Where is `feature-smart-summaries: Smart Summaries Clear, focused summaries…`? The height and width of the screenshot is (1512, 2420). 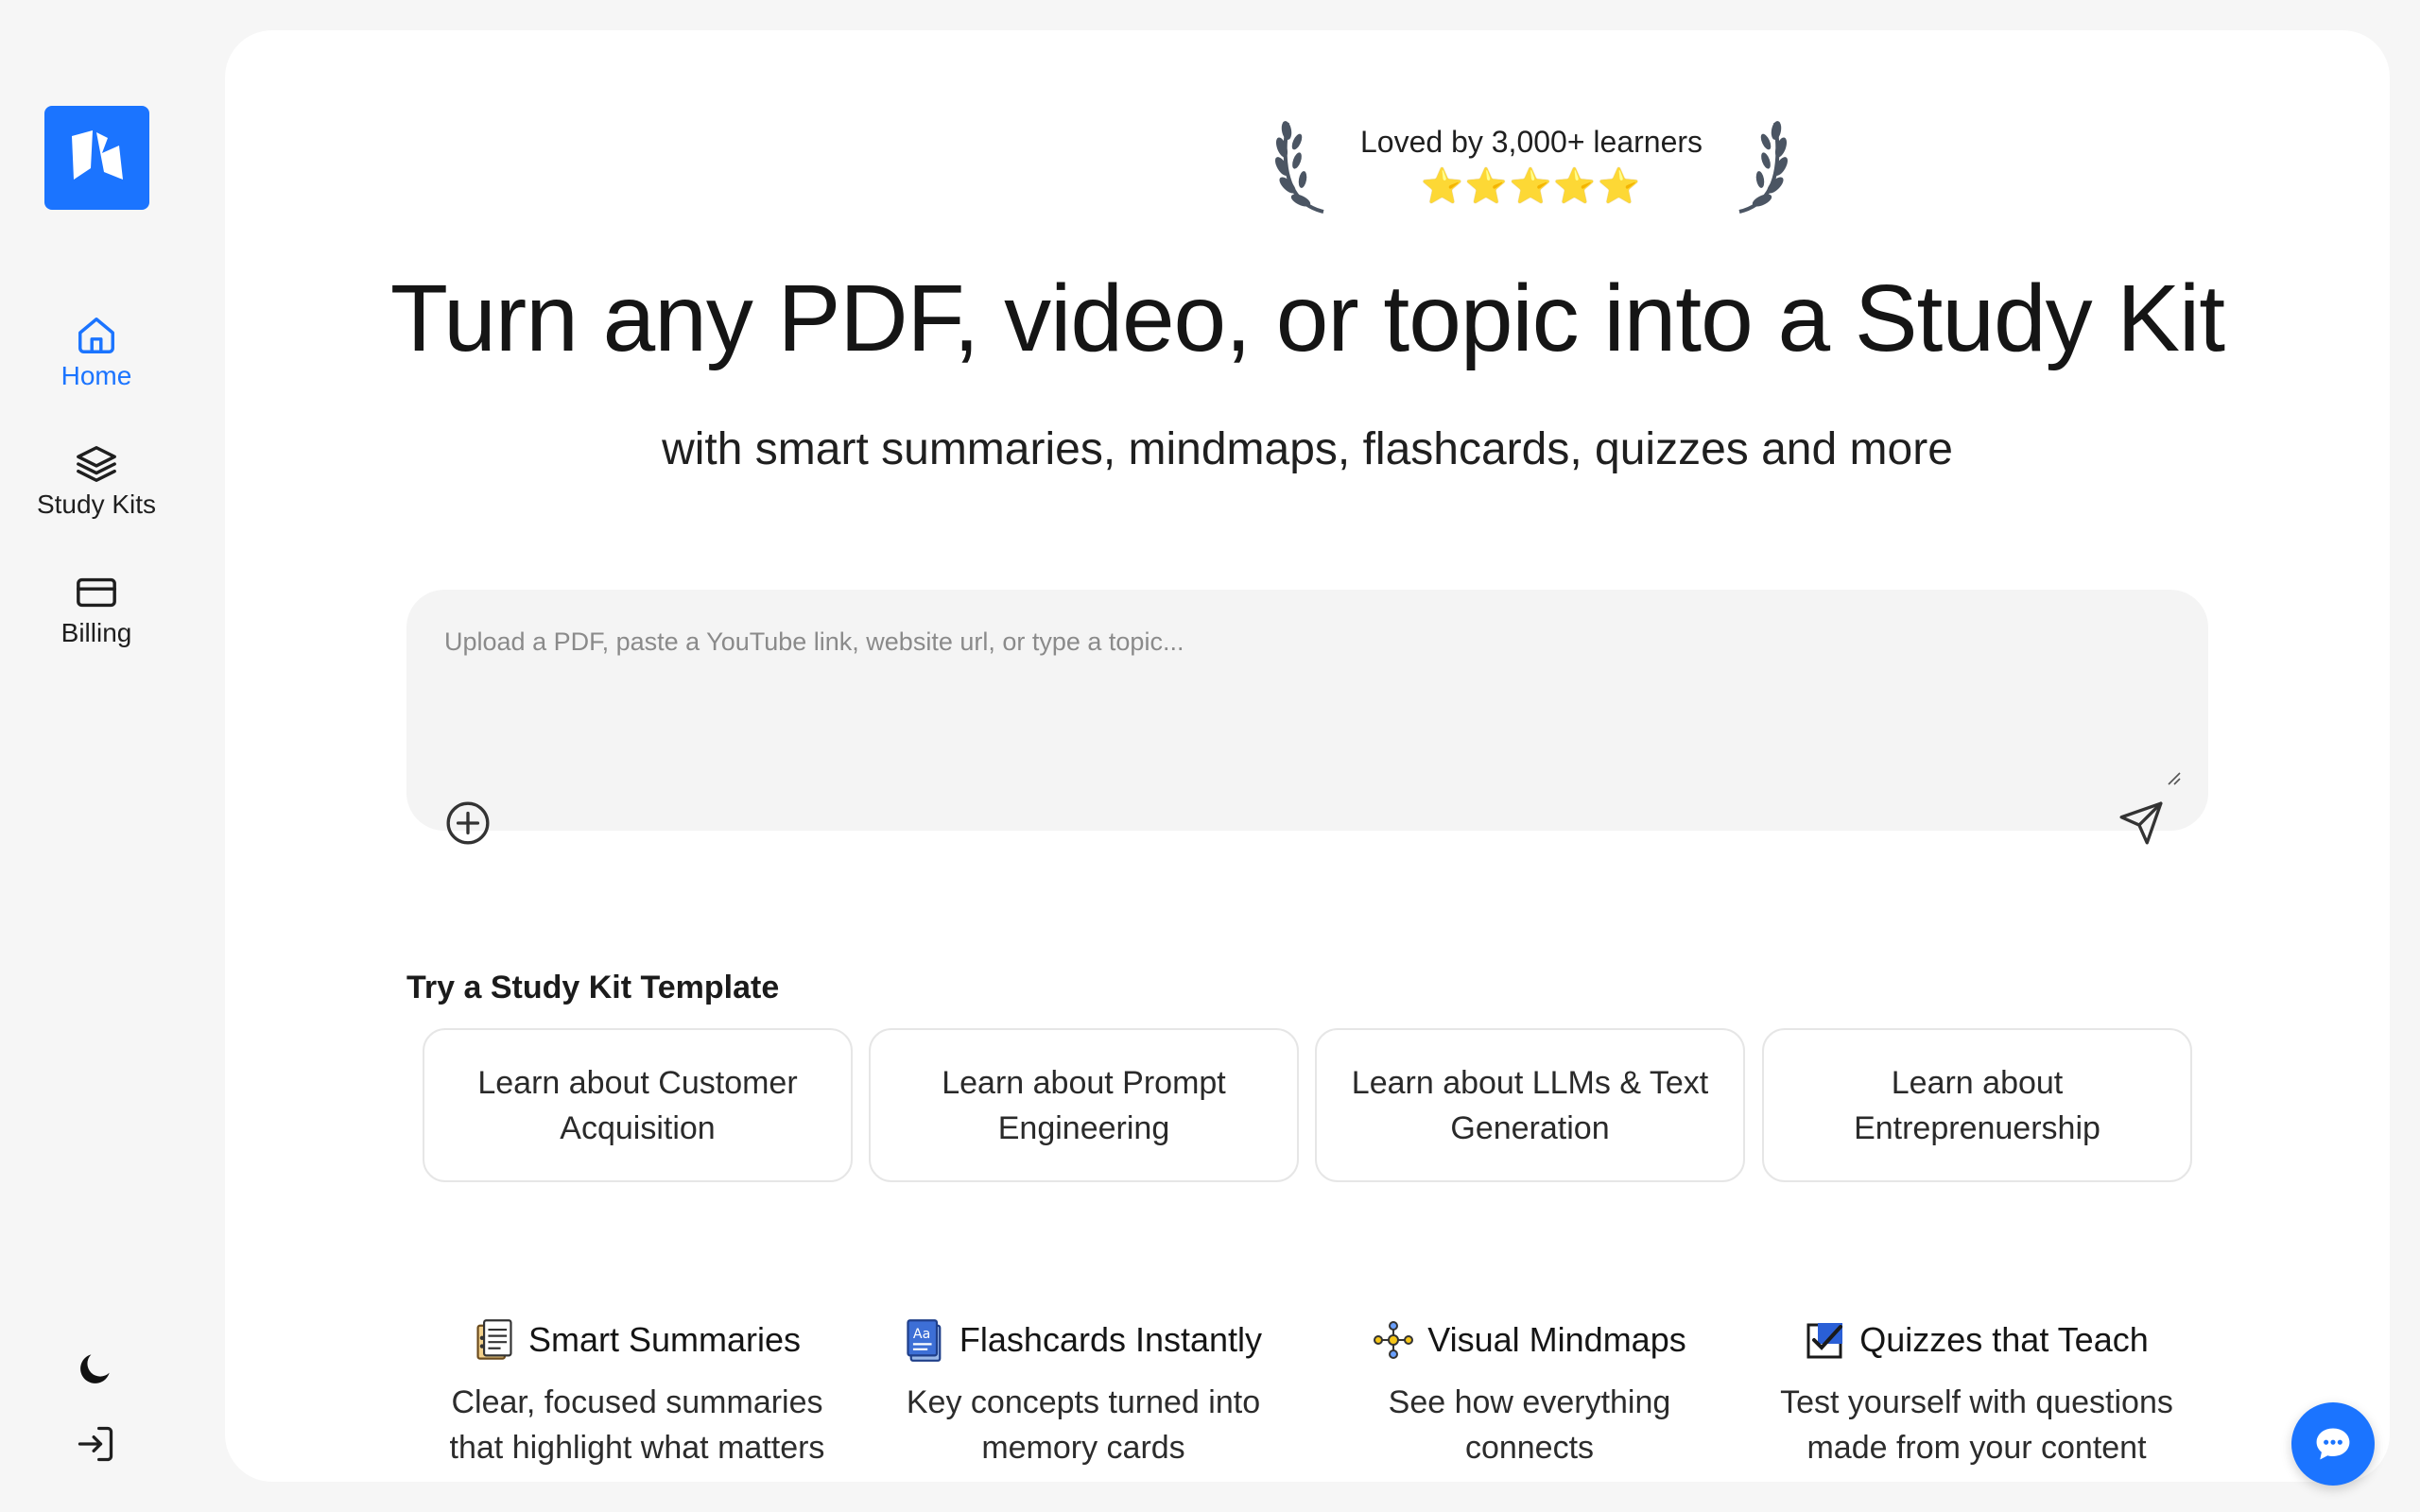 feature-smart-summaries: Smart Summaries Clear, focused summaries… is located at coordinates (637, 1392).